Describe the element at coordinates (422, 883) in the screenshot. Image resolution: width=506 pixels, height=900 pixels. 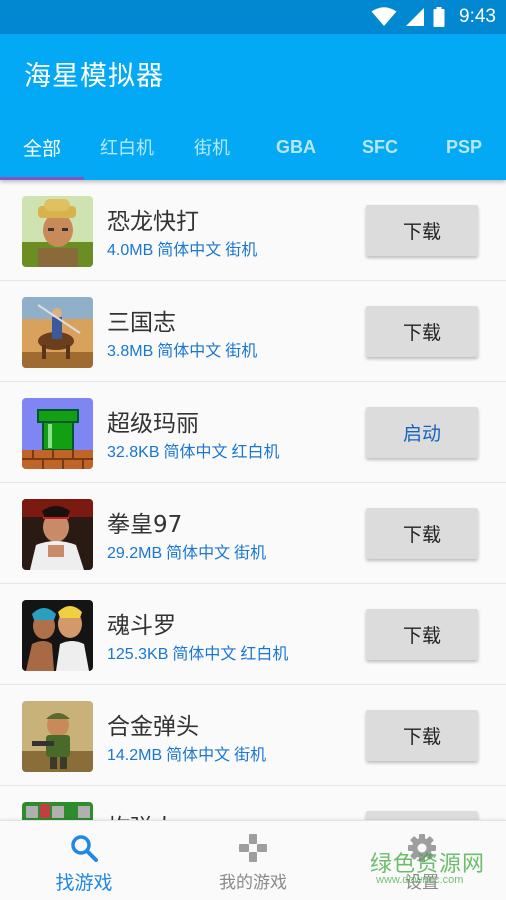
I see `nav-label: 设置` at that location.